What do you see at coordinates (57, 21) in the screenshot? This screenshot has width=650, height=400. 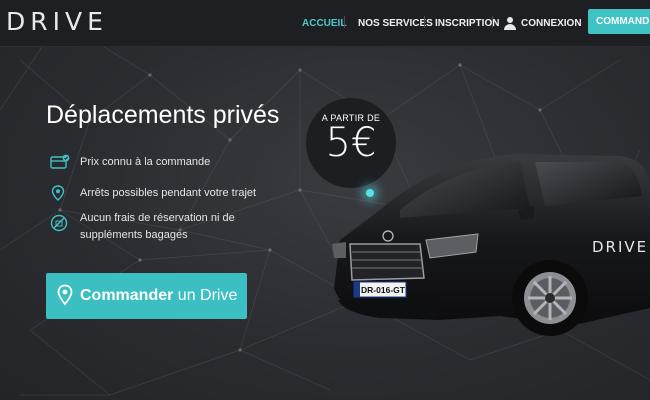 I see `drive-logo: DRIVE` at bounding box center [57, 21].